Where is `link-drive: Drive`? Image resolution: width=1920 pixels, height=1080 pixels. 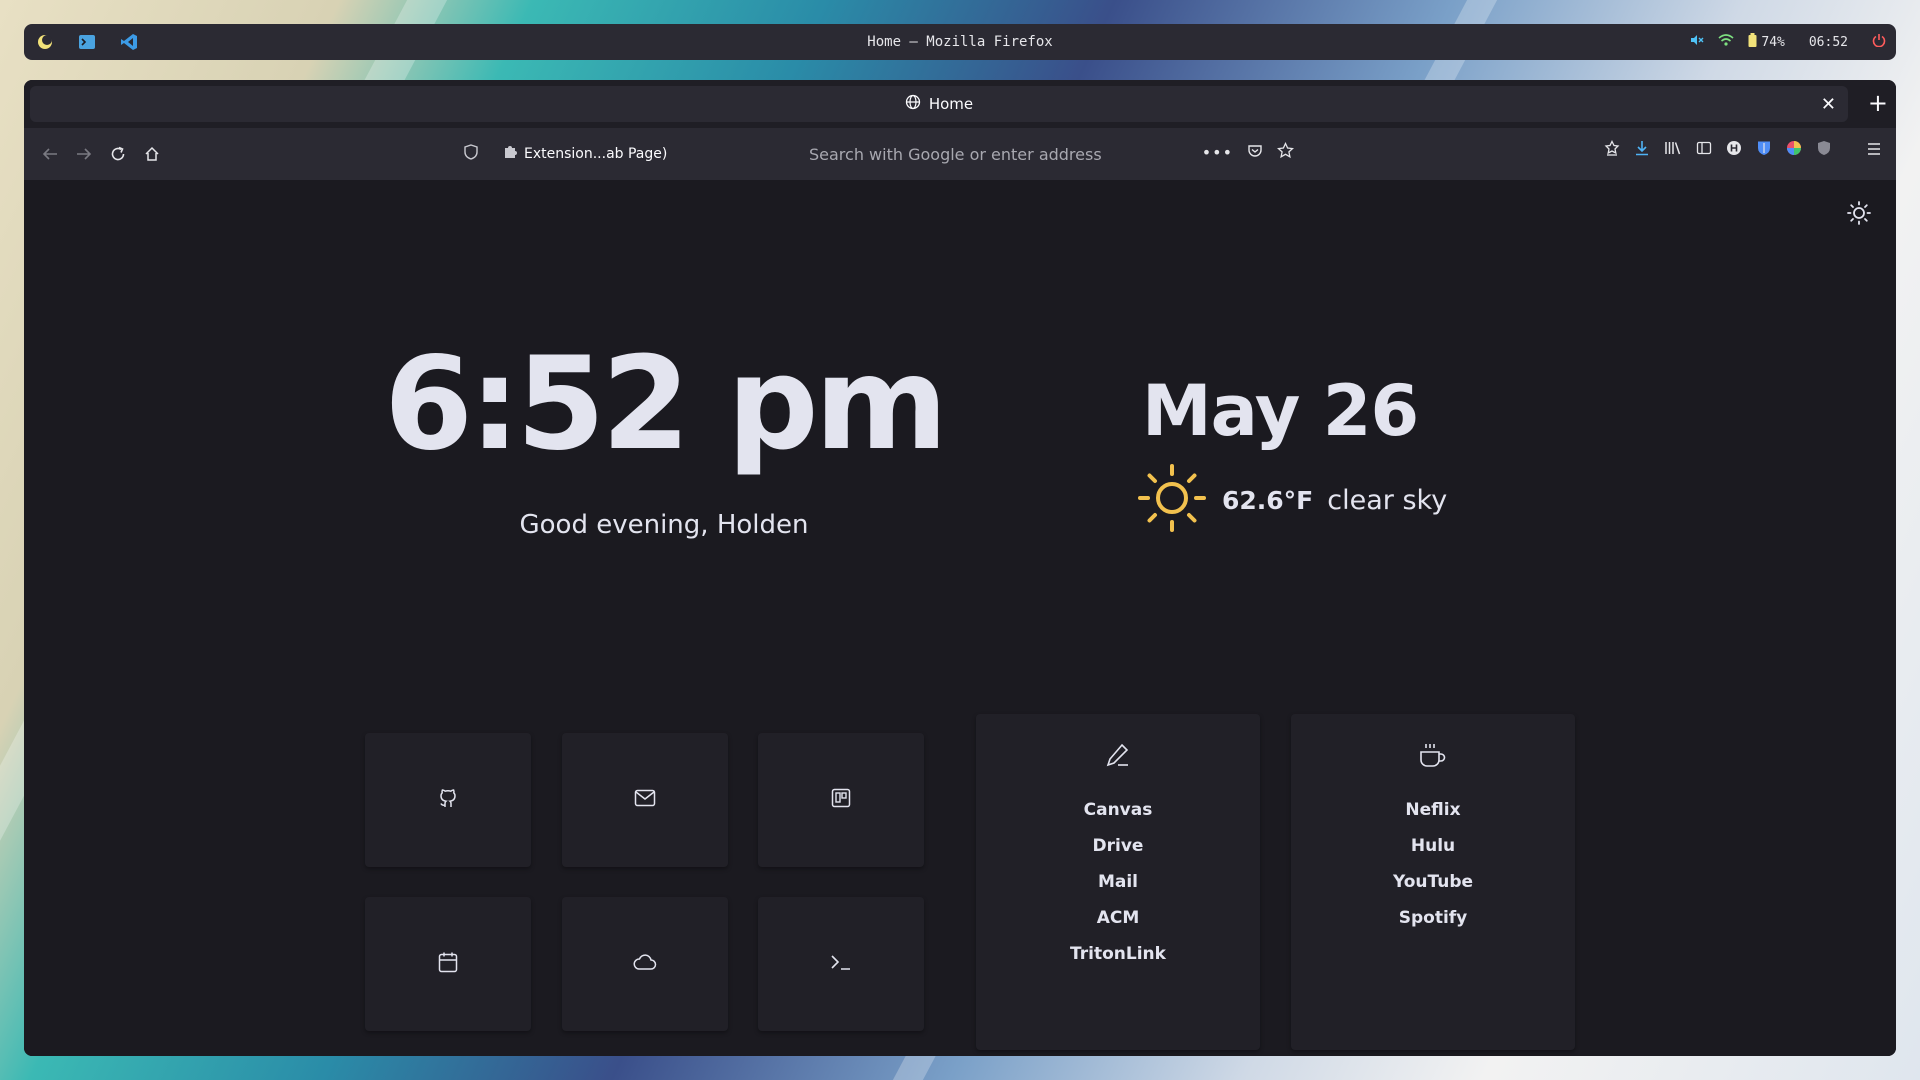
link-drive: Drive is located at coordinates (1118, 846).